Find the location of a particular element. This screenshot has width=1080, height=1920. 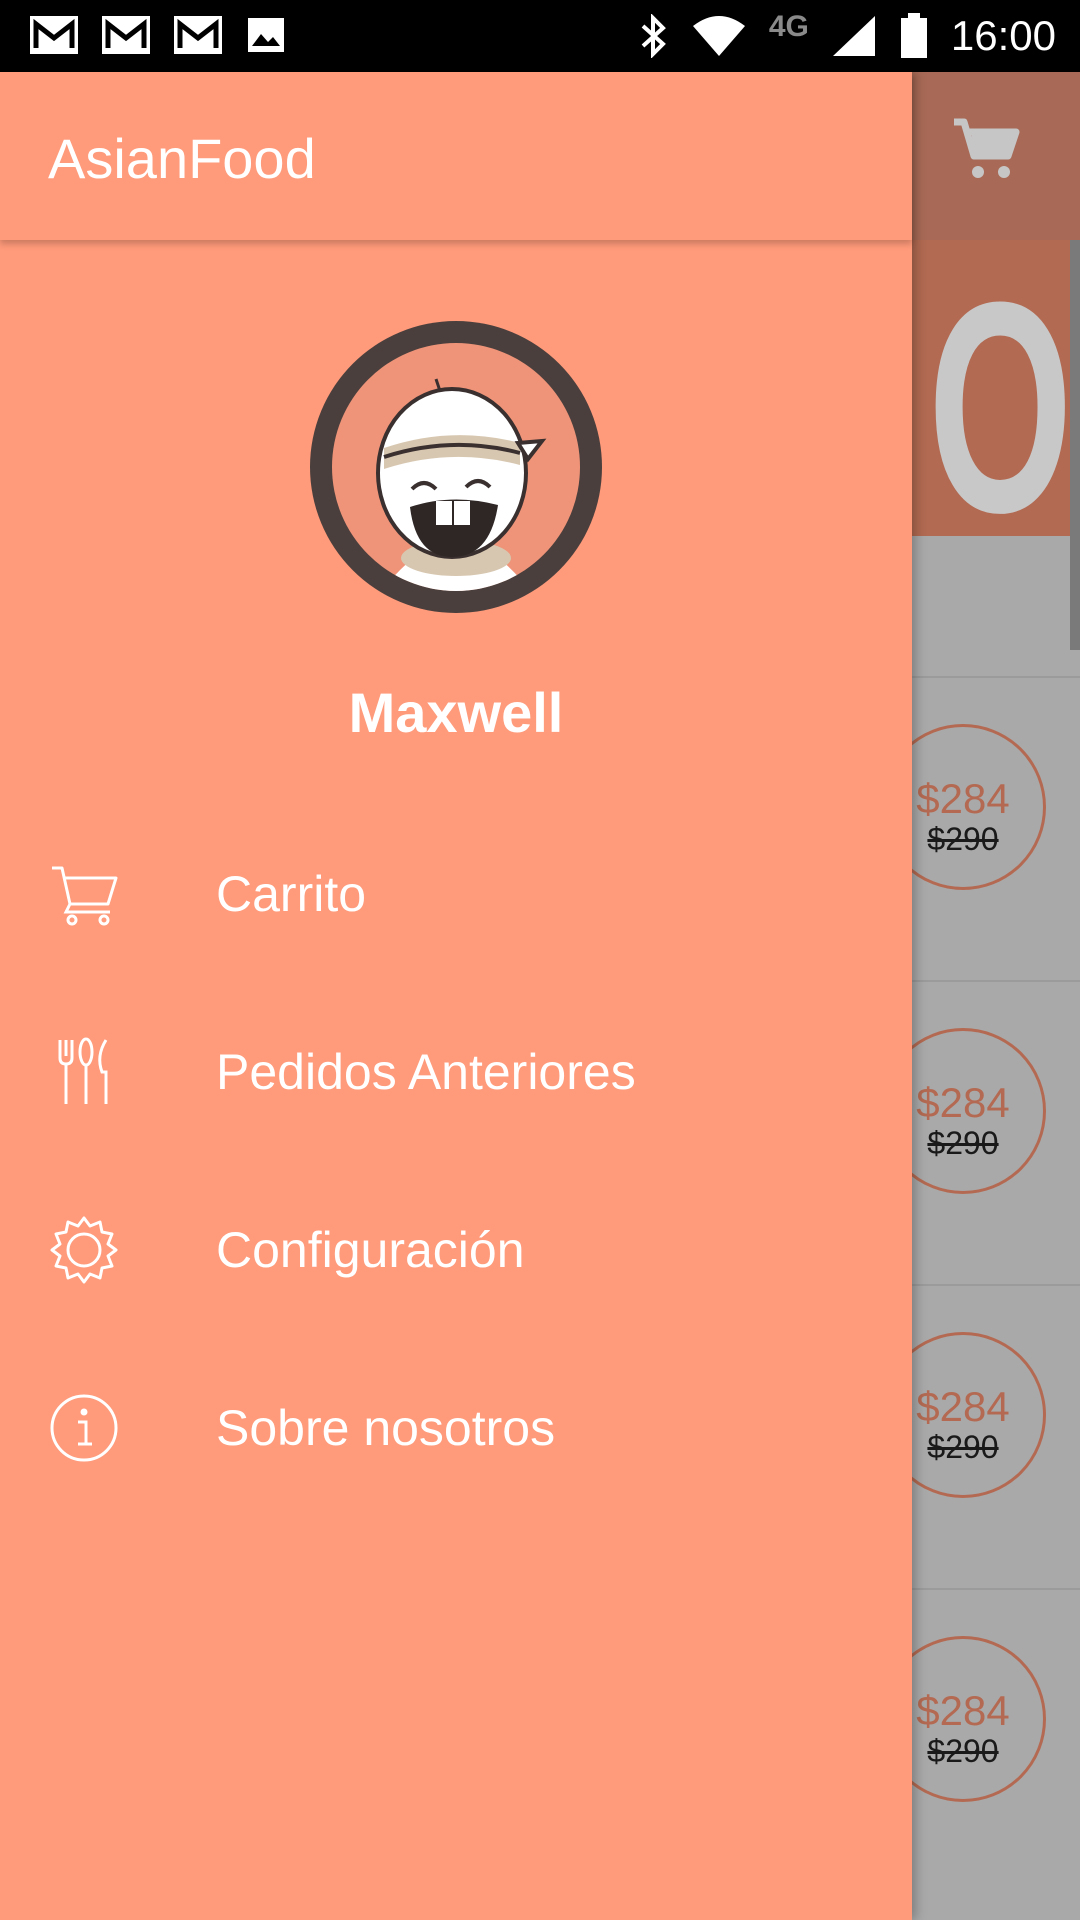

network-type: 4G is located at coordinates (788, 26).